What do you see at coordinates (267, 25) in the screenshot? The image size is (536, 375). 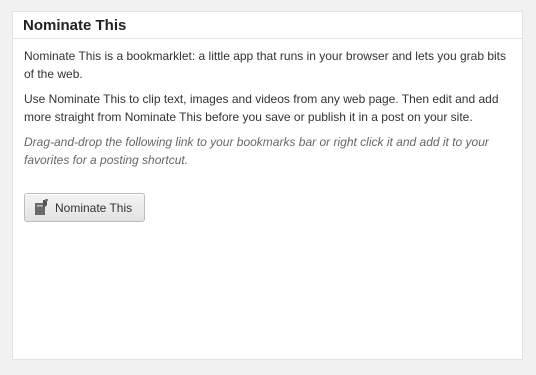 I see `panel-header: Nominate This` at bounding box center [267, 25].